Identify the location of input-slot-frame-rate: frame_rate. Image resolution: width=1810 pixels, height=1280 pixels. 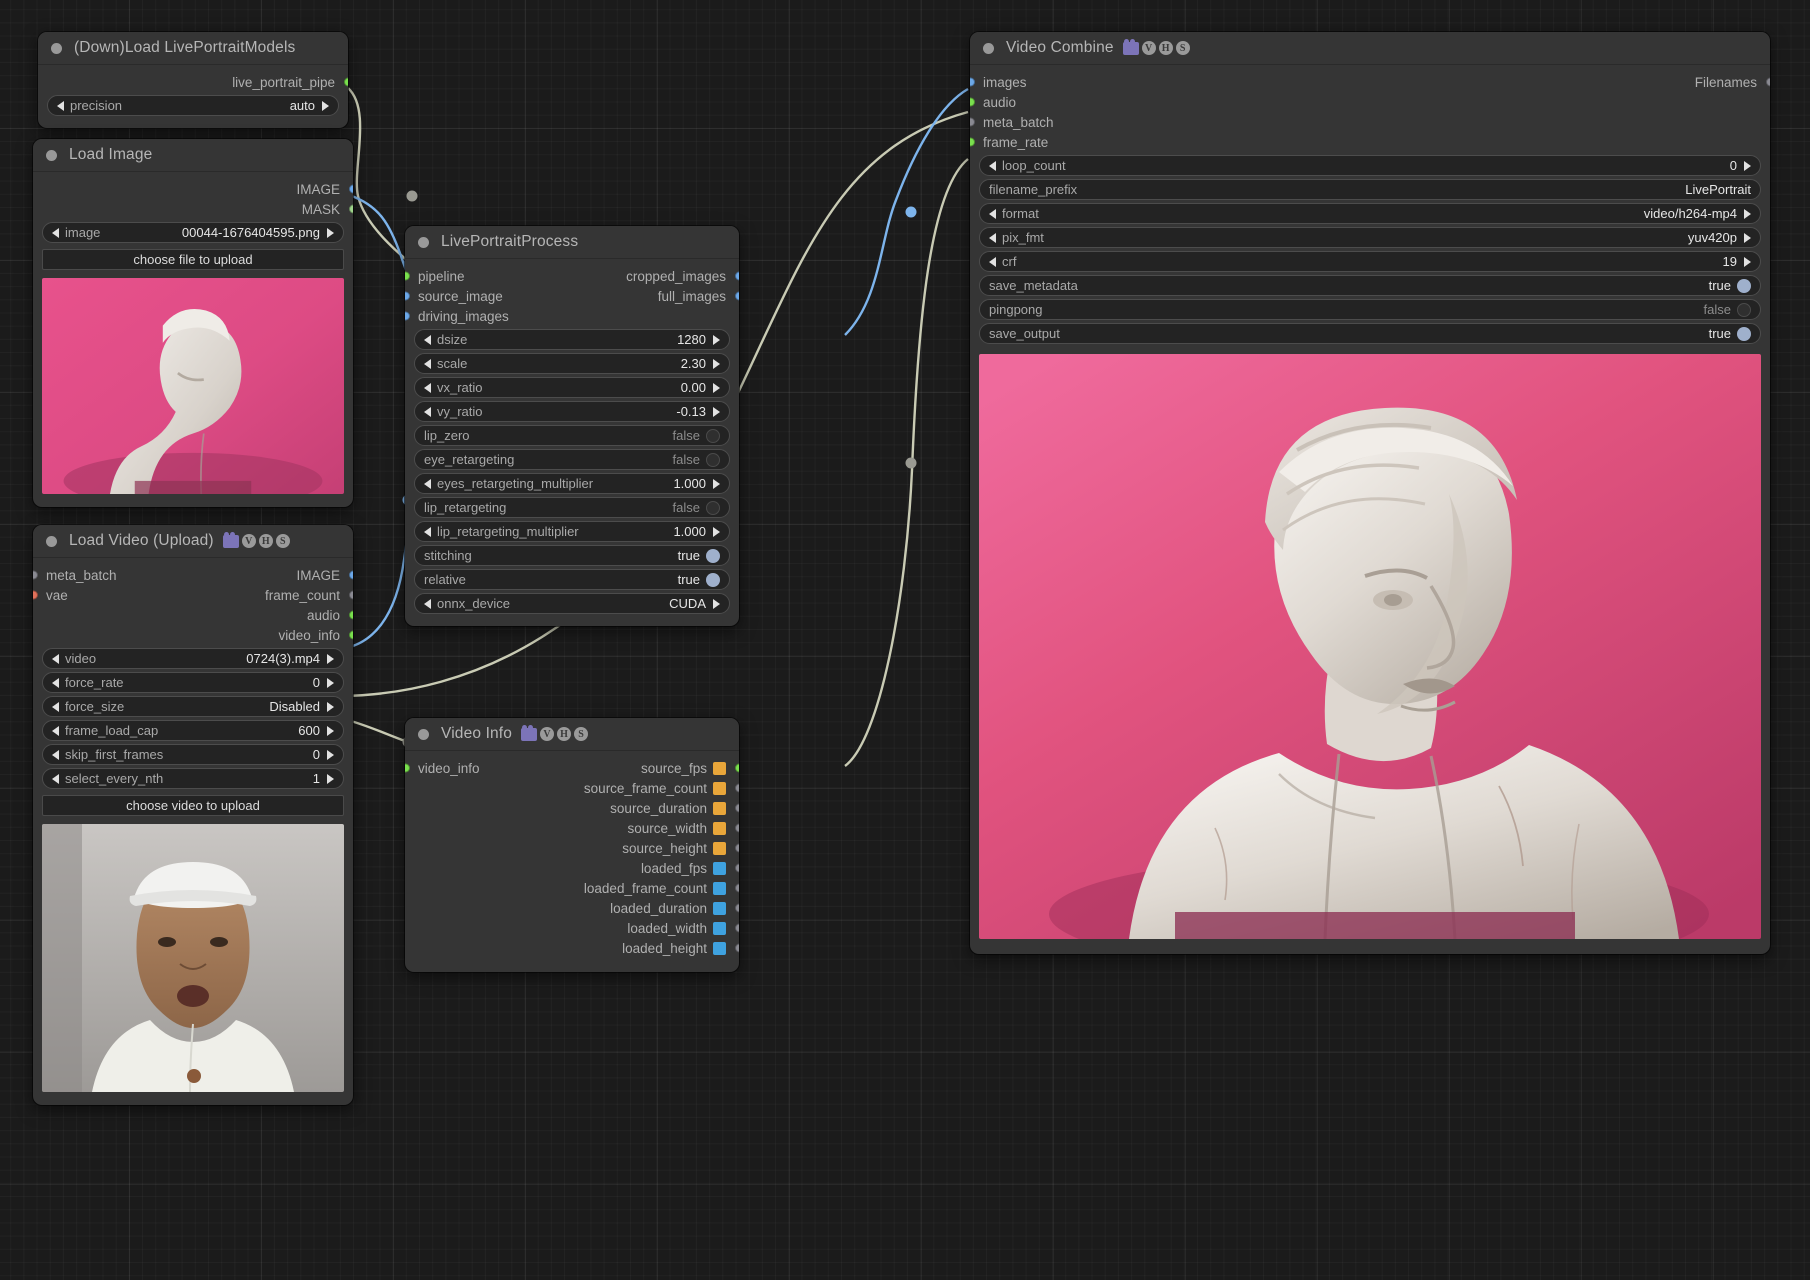
(1370, 142).